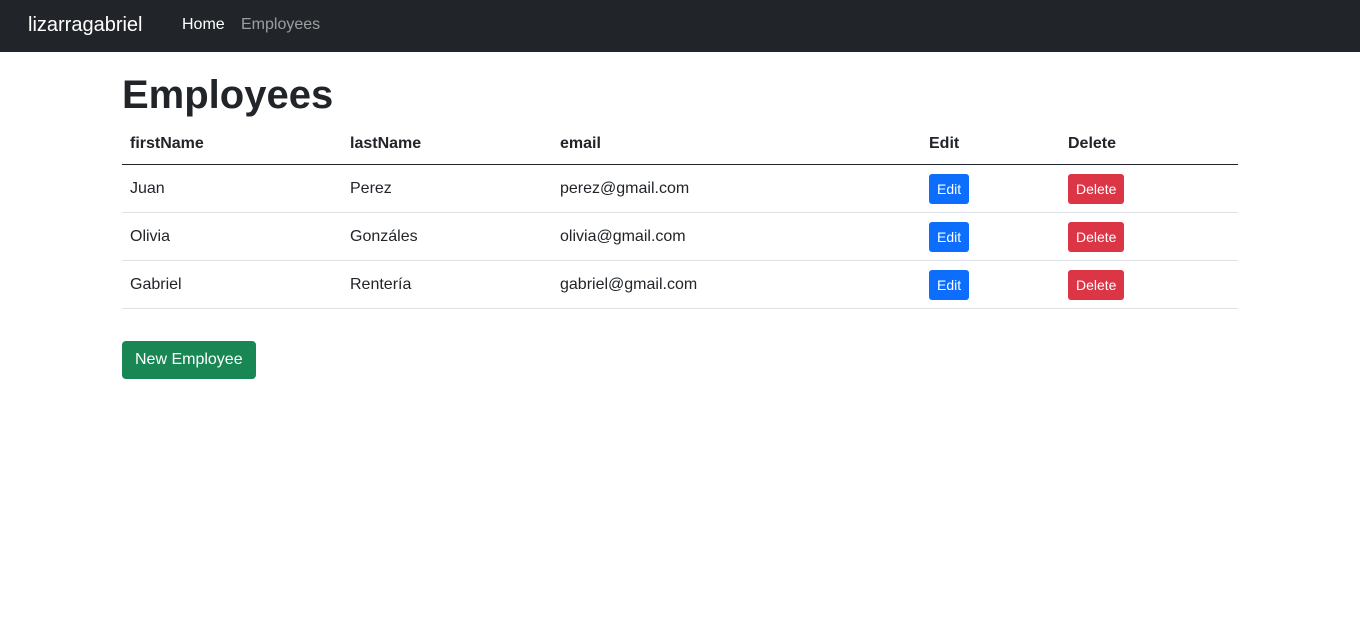 This screenshot has height=618, width=1360. Describe the element at coordinates (990, 144) in the screenshot. I see `column-header-edit: Edit` at that location.